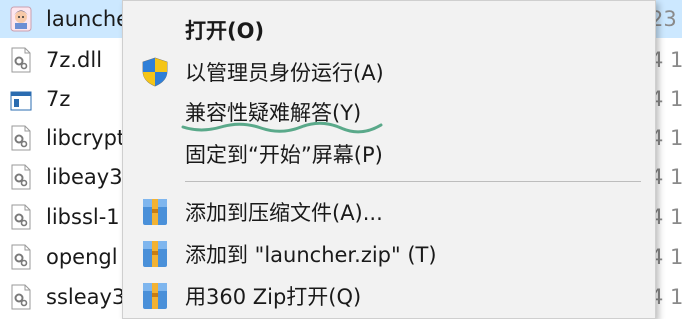 The image size is (682, 319). Describe the element at coordinates (155, 72) in the screenshot. I see `uac-shield-icon` at that location.